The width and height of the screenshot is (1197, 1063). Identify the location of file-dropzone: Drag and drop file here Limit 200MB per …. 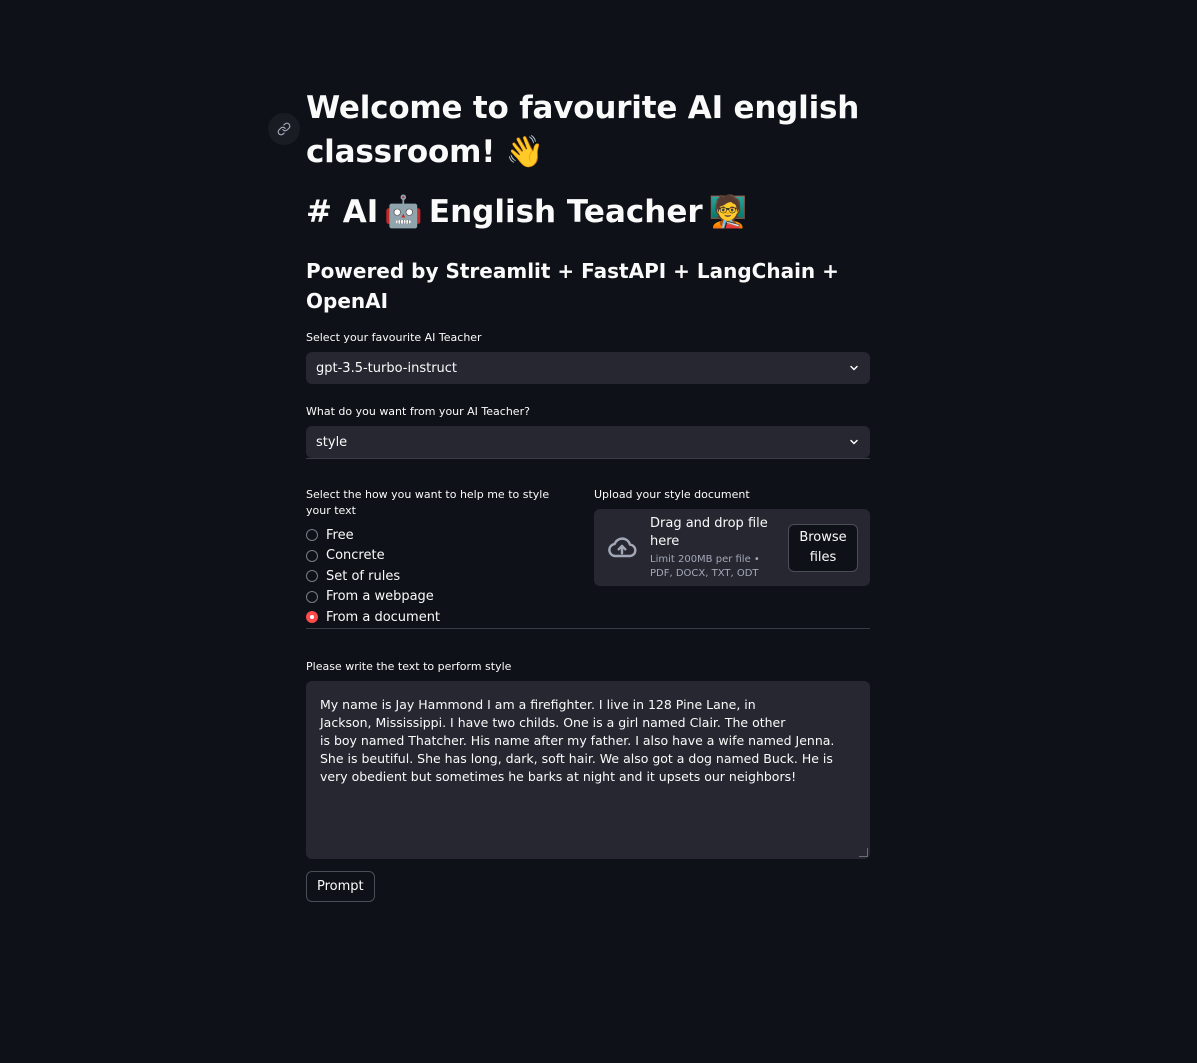
(732, 547).